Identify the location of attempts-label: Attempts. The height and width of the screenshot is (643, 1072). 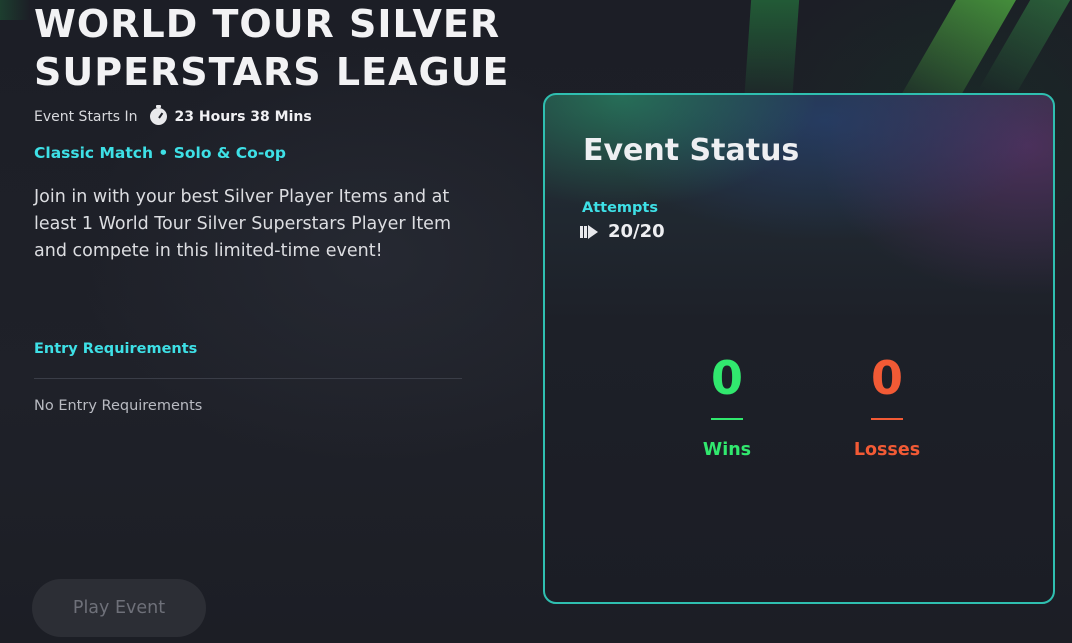
(620, 208).